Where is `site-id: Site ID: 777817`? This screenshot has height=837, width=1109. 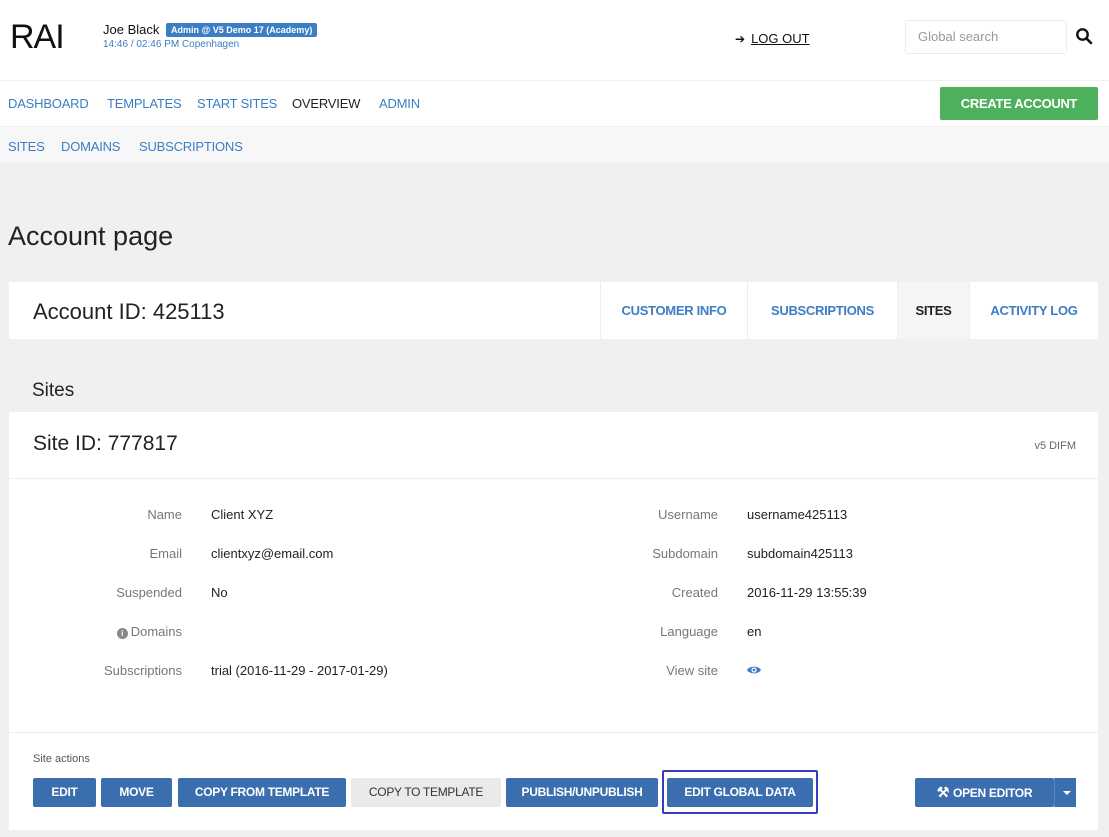 site-id: Site ID: 777817 is located at coordinates (105, 443).